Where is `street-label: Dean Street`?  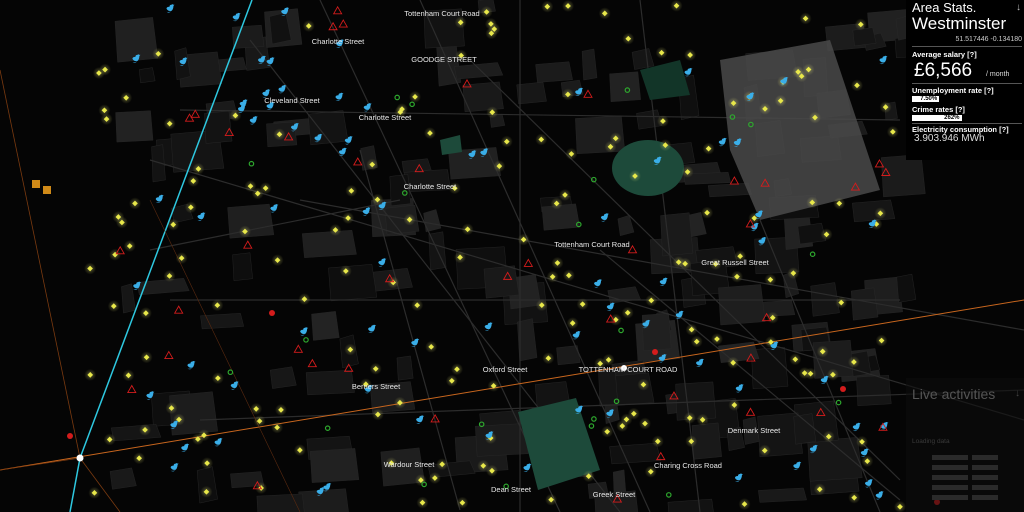 street-label: Dean Street is located at coordinates (511, 489).